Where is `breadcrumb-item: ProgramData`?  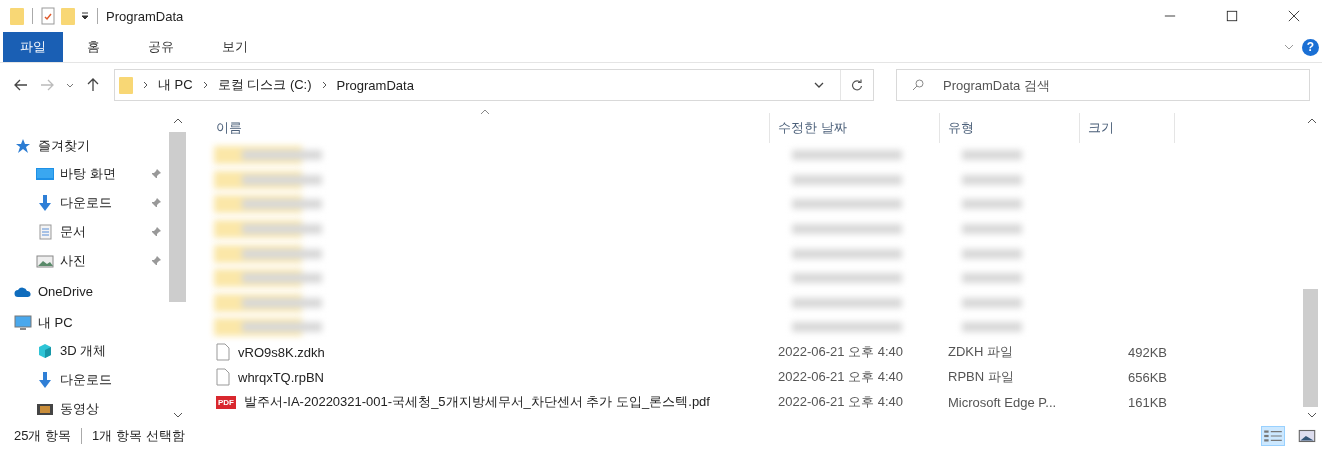 breadcrumb-item: ProgramData is located at coordinates (375, 85).